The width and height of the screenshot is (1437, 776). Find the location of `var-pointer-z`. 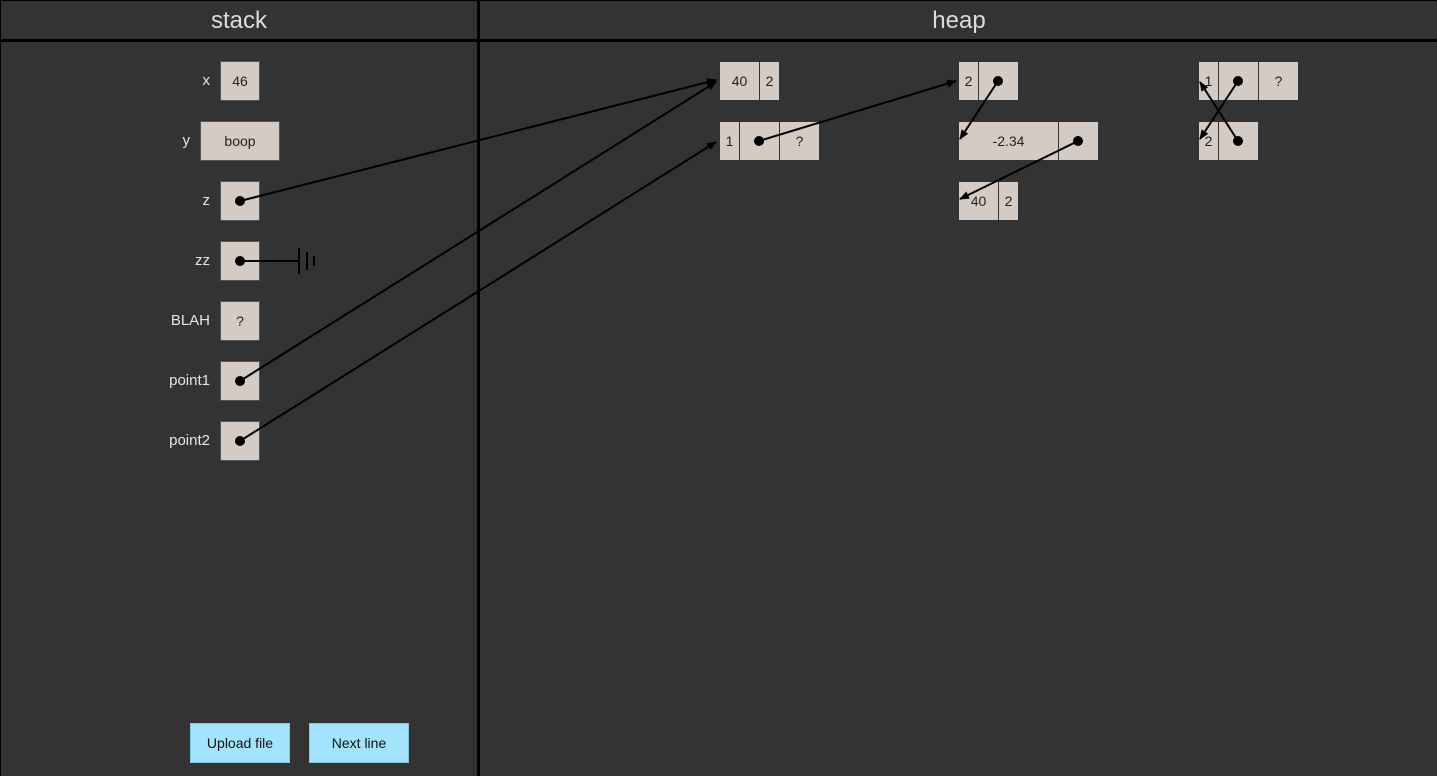

var-pointer-z is located at coordinates (240, 201).